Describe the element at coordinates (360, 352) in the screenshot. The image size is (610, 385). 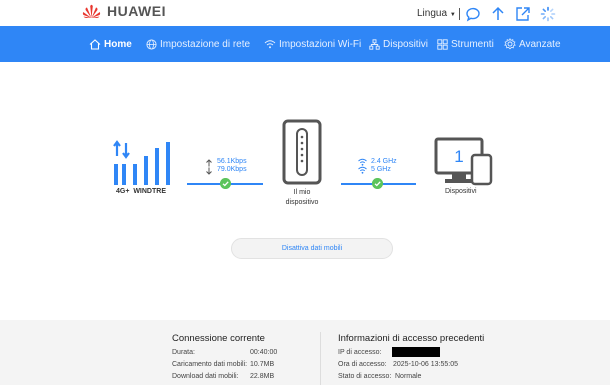
I see `access-ip-key: IP di accesso:` at that location.